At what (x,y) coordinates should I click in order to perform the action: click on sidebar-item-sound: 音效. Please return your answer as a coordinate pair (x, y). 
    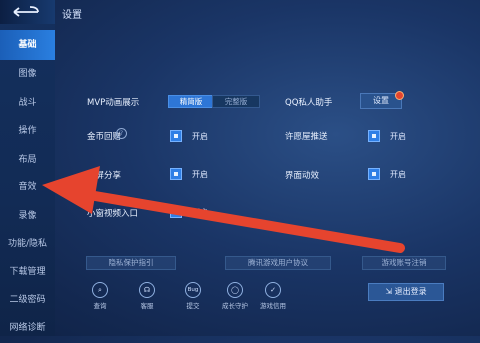
    Looking at the image, I should click on (27, 187).